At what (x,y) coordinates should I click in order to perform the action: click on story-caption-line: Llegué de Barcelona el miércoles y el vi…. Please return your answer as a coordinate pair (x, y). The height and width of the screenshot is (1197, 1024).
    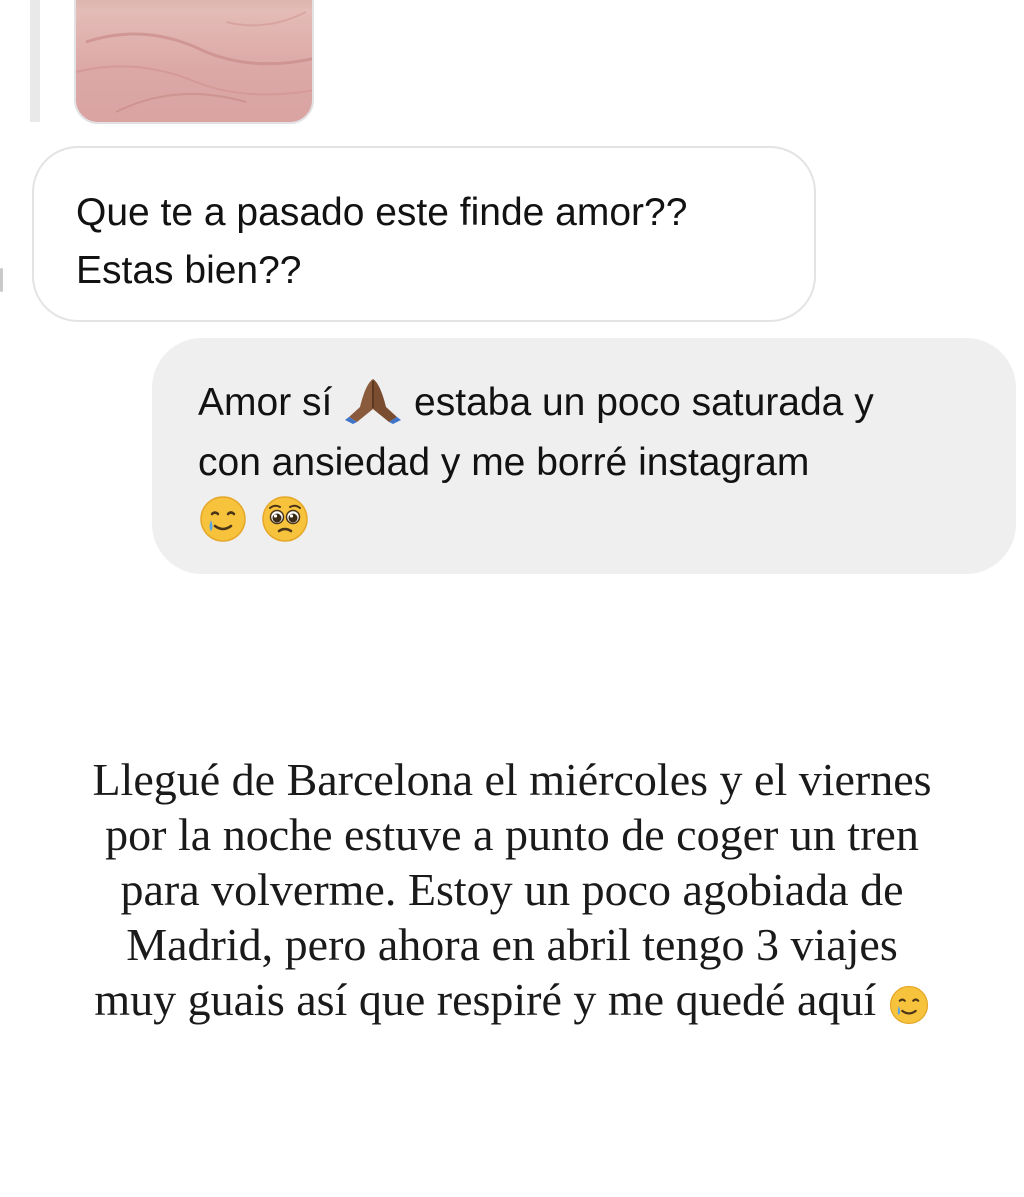
    Looking at the image, I should click on (512, 779).